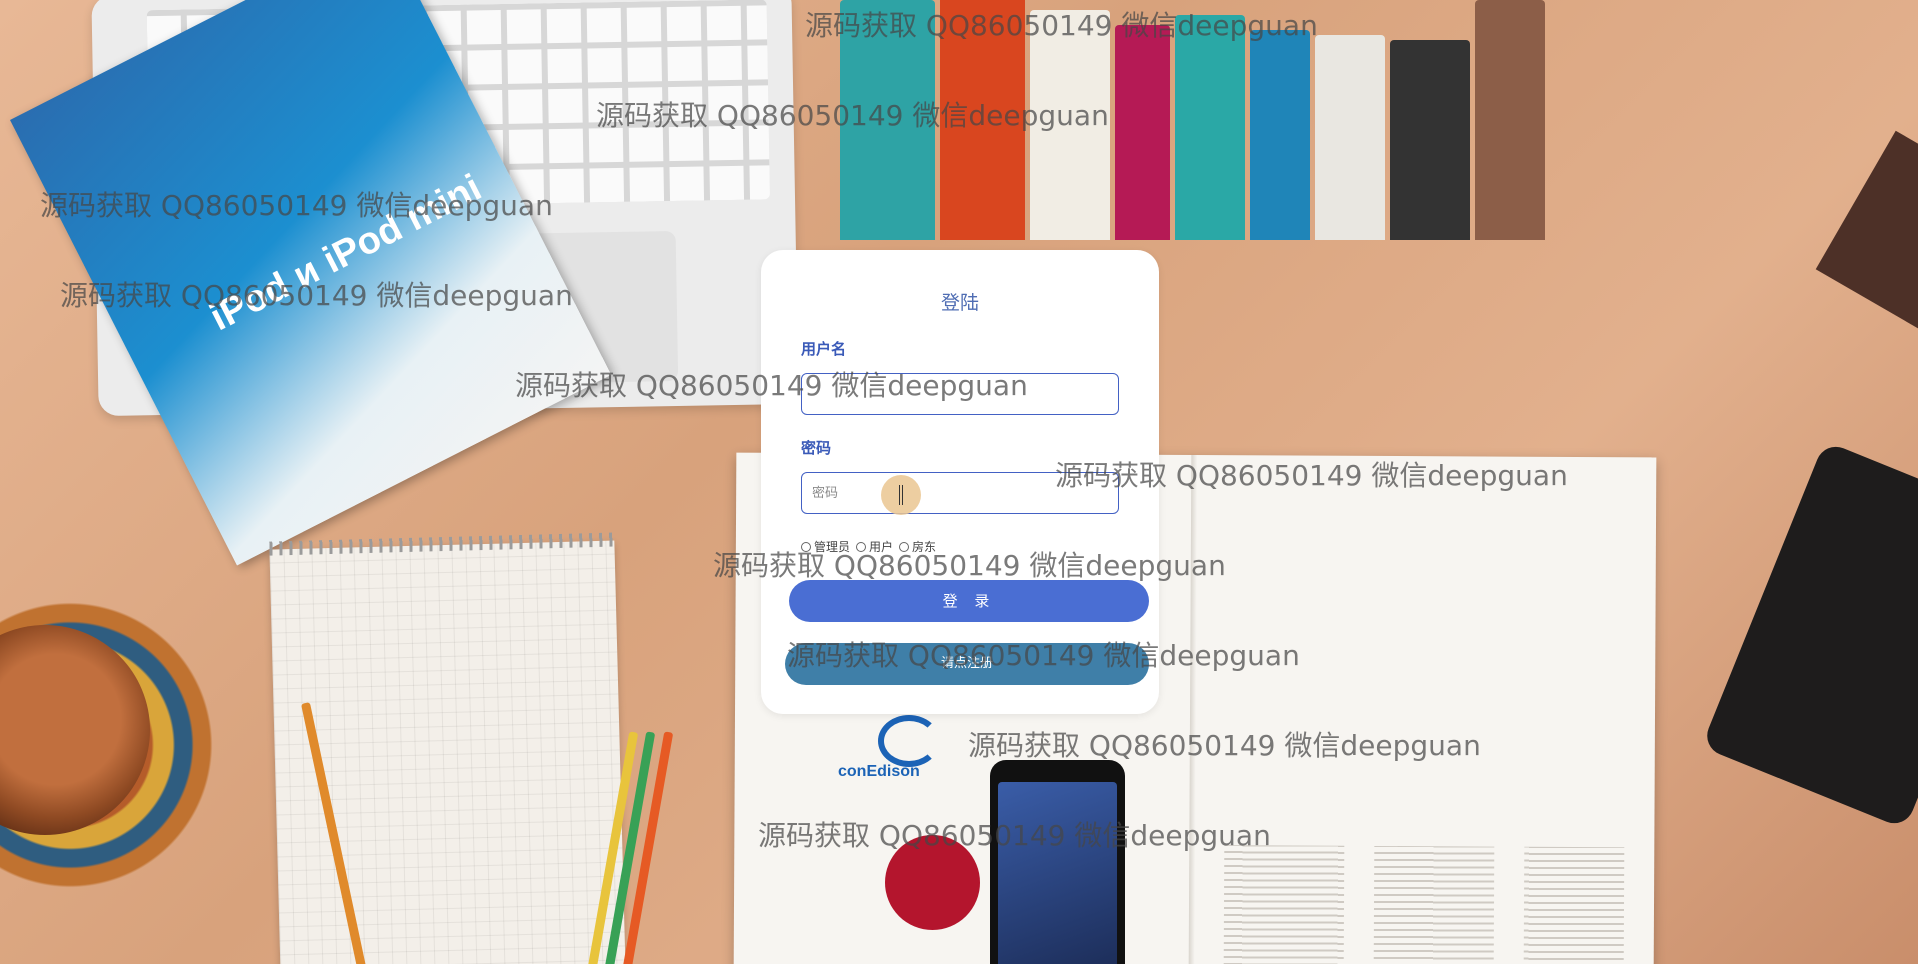 Image resolution: width=1918 pixels, height=964 pixels. Describe the element at coordinates (1809, 635) in the screenshot. I see `dark-tablet-image` at that location.